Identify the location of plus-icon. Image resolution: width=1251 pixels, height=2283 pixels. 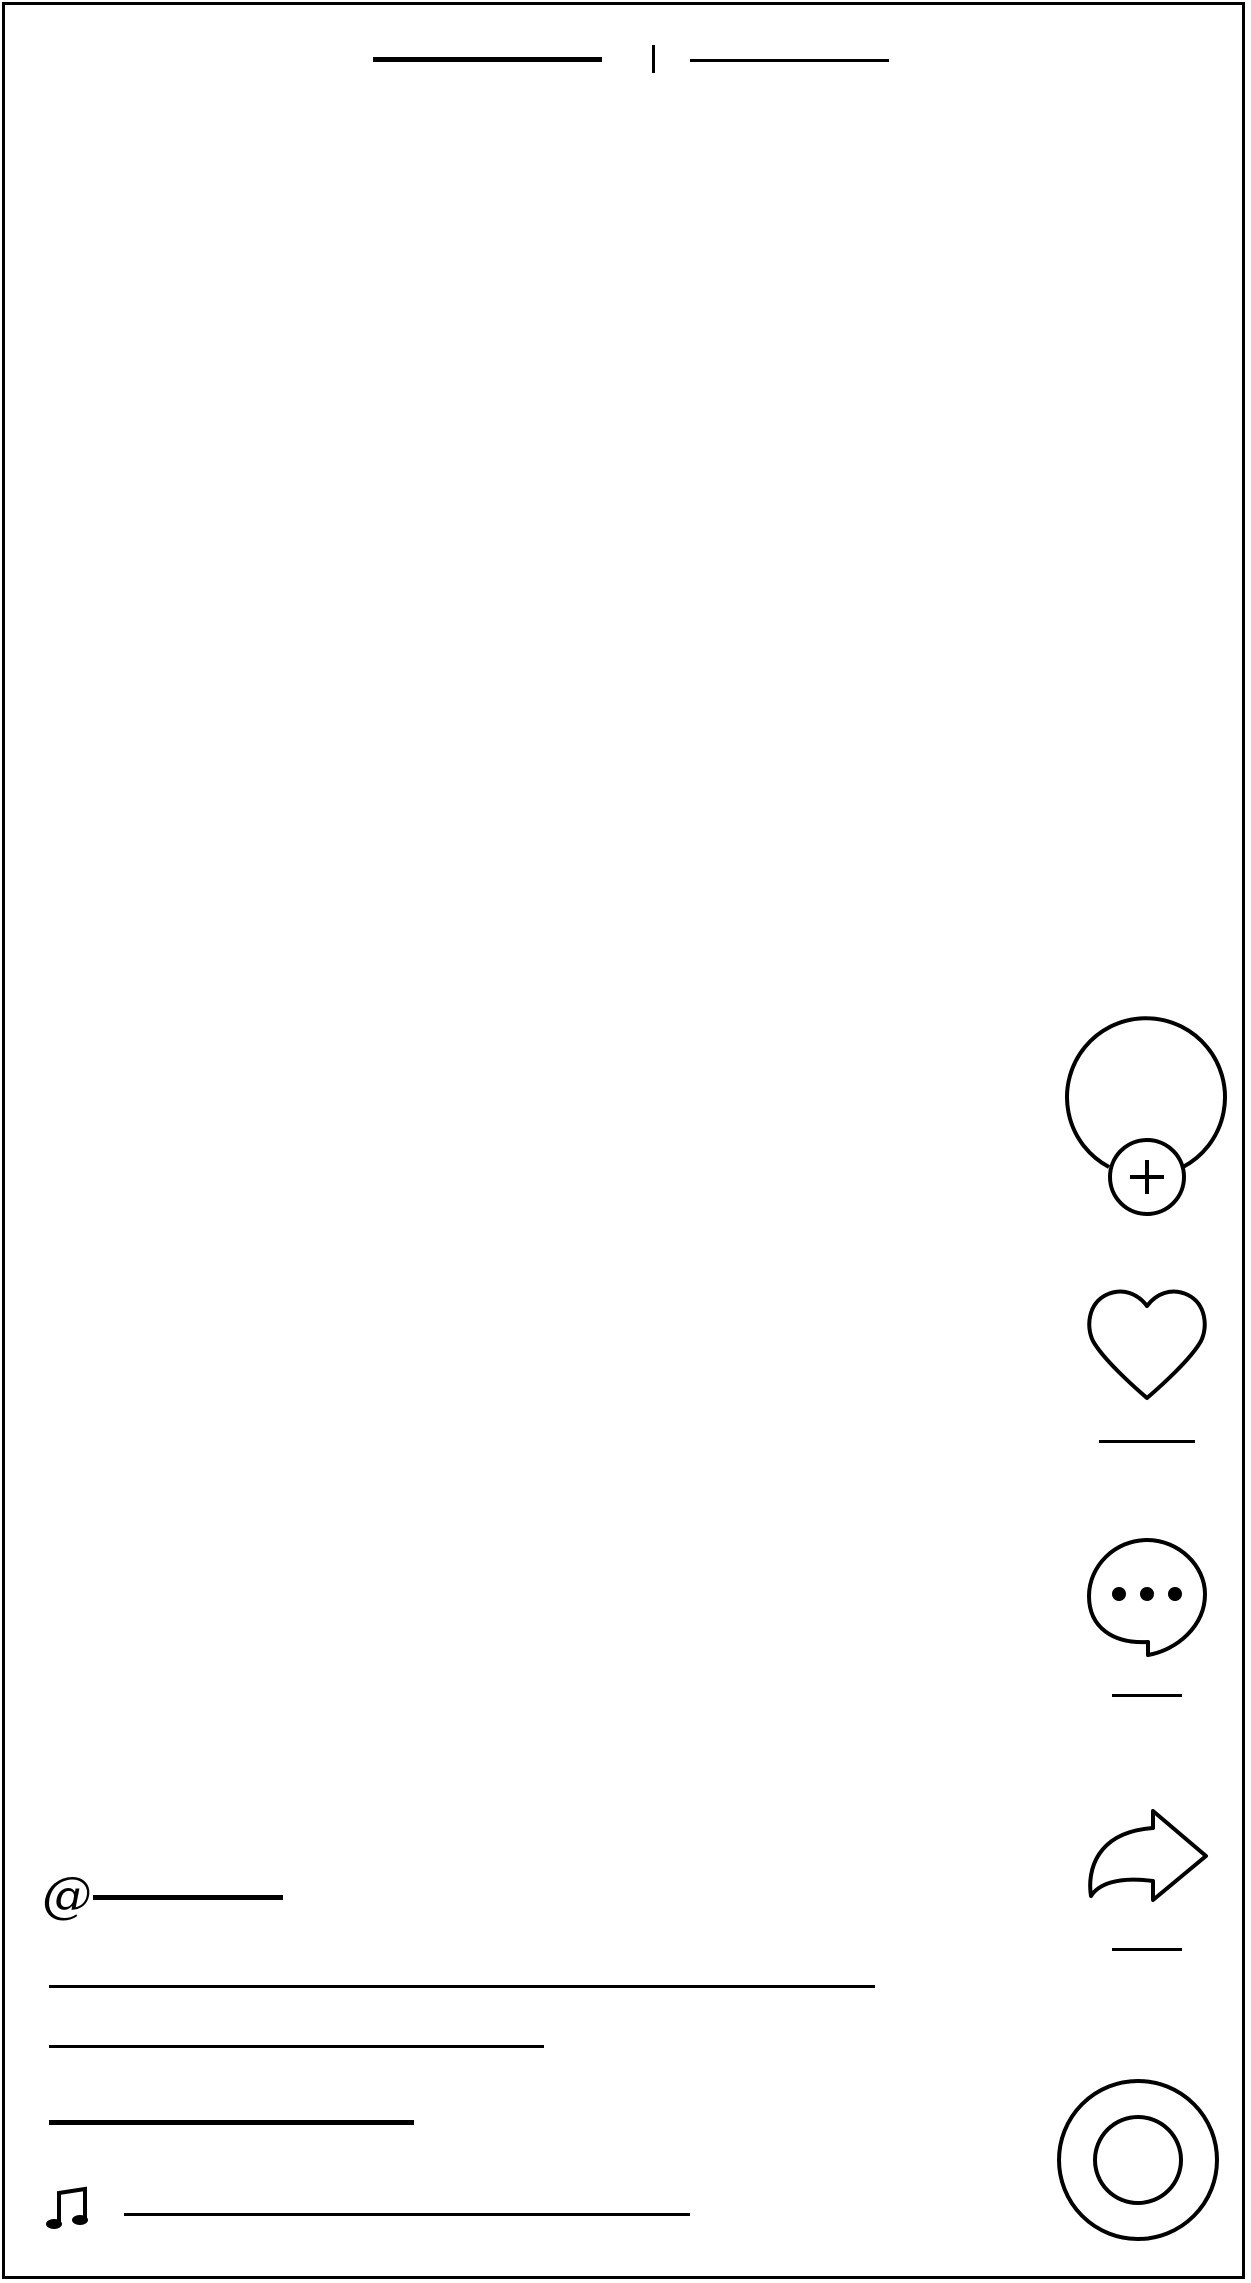
(1147, 1177).